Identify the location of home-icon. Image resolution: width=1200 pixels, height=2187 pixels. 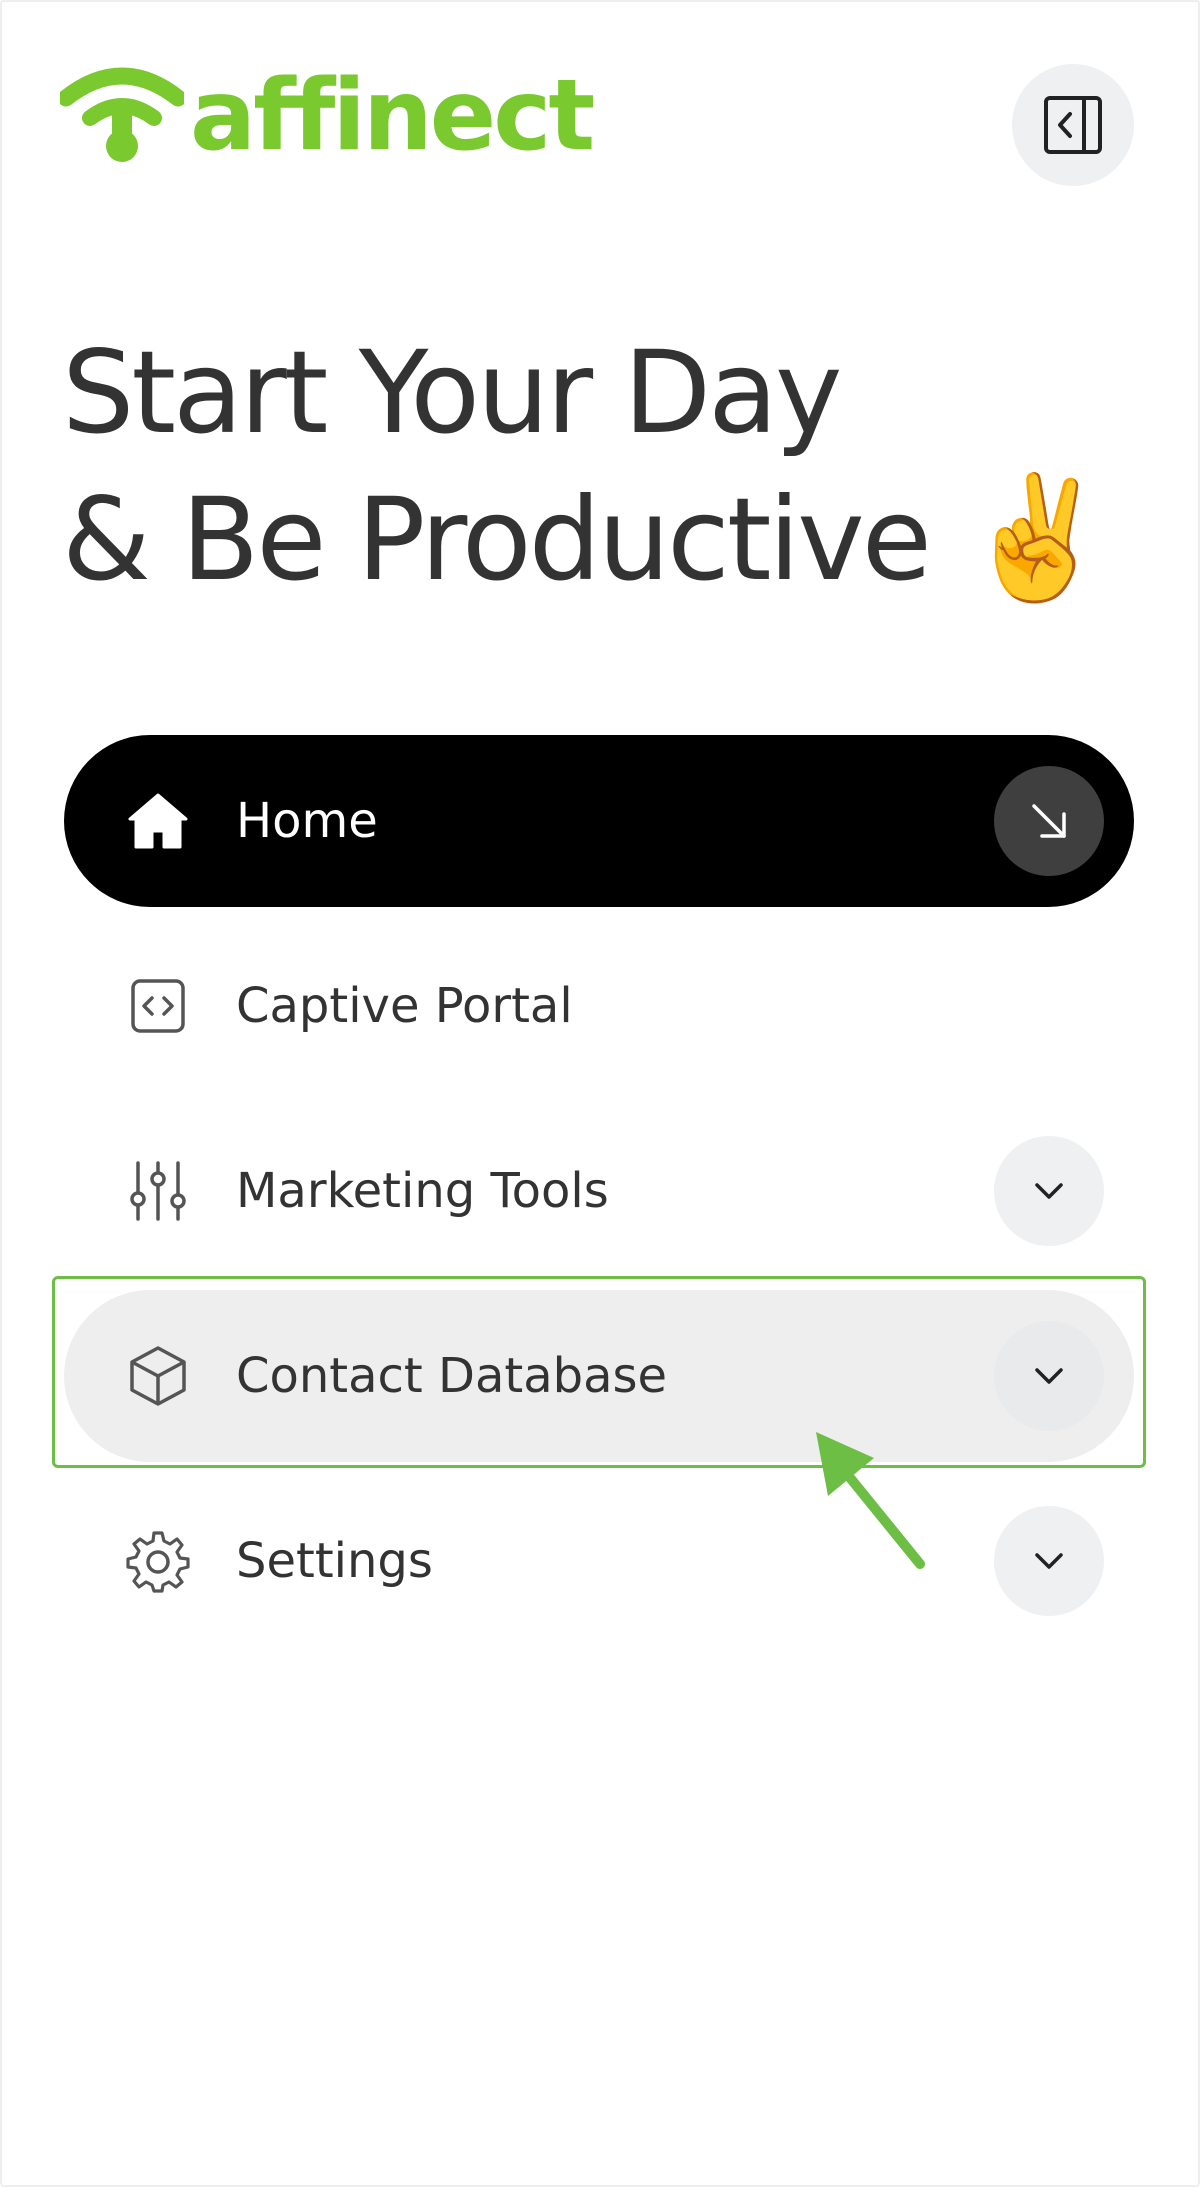
(158, 821).